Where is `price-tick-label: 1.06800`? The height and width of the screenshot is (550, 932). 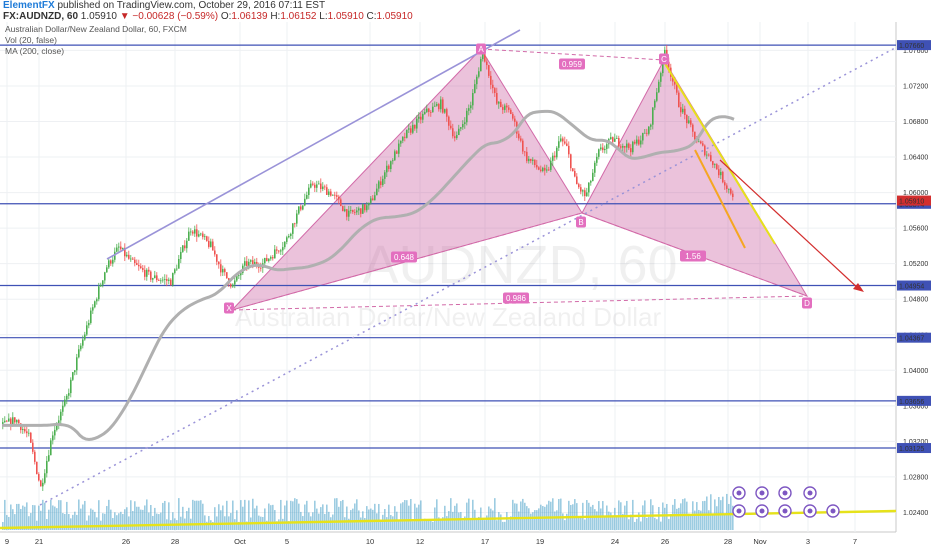
price-tick-label: 1.06800 is located at coordinates (915, 122).